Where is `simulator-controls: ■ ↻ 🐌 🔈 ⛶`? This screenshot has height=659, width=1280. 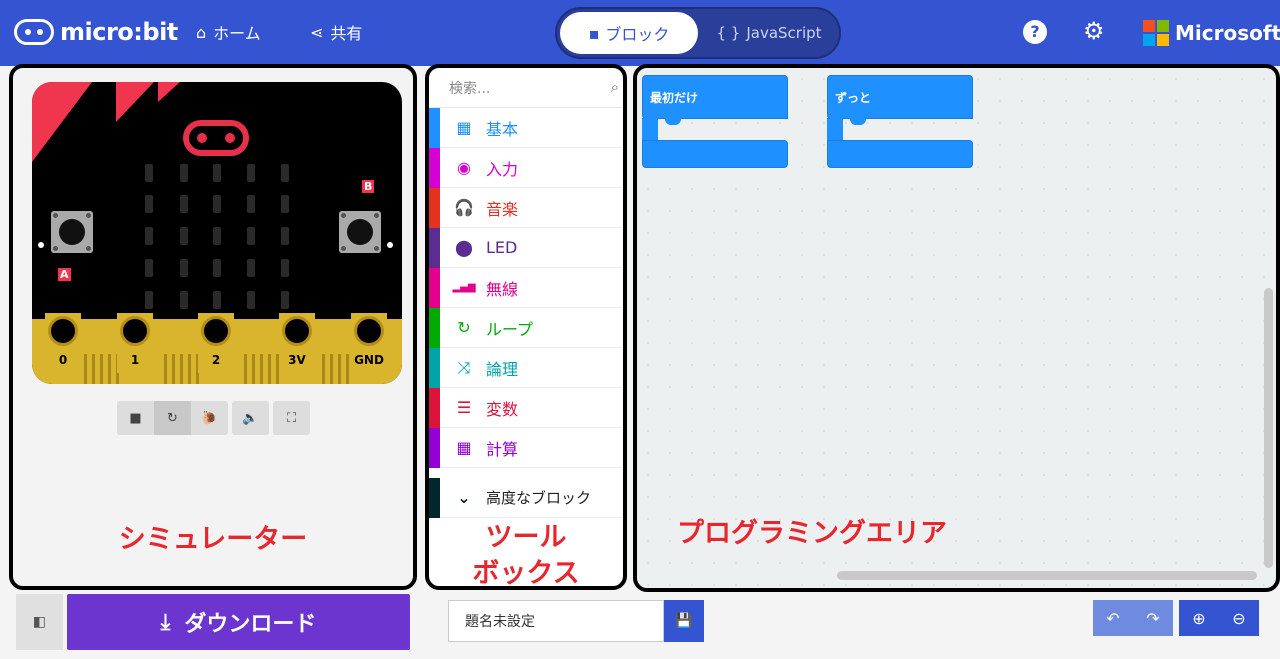
simulator-controls: ■ ↻ 🐌 🔈 ⛶ is located at coordinates (213, 418).